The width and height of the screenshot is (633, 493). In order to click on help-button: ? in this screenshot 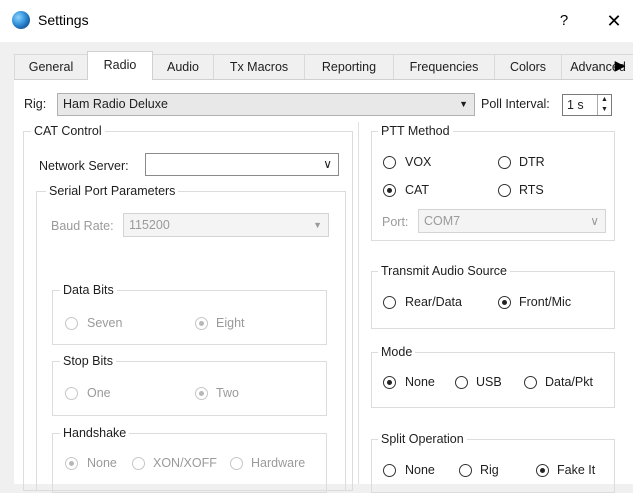, I will do `click(564, 21)`.